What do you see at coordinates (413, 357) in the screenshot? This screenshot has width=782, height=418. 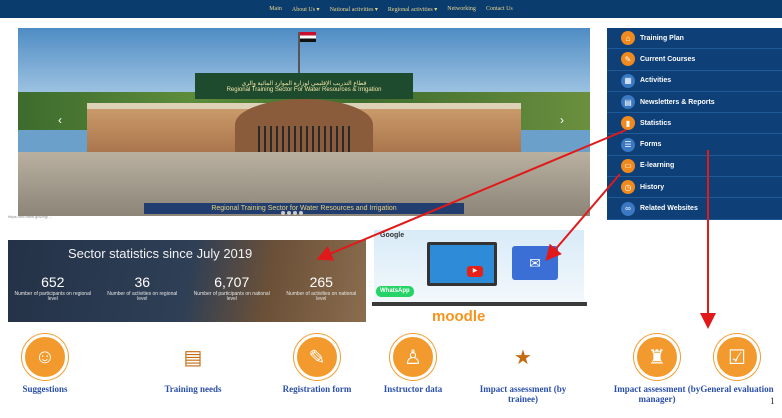 I see `instructor-icon: ♙` at bounding box center [413, 357].